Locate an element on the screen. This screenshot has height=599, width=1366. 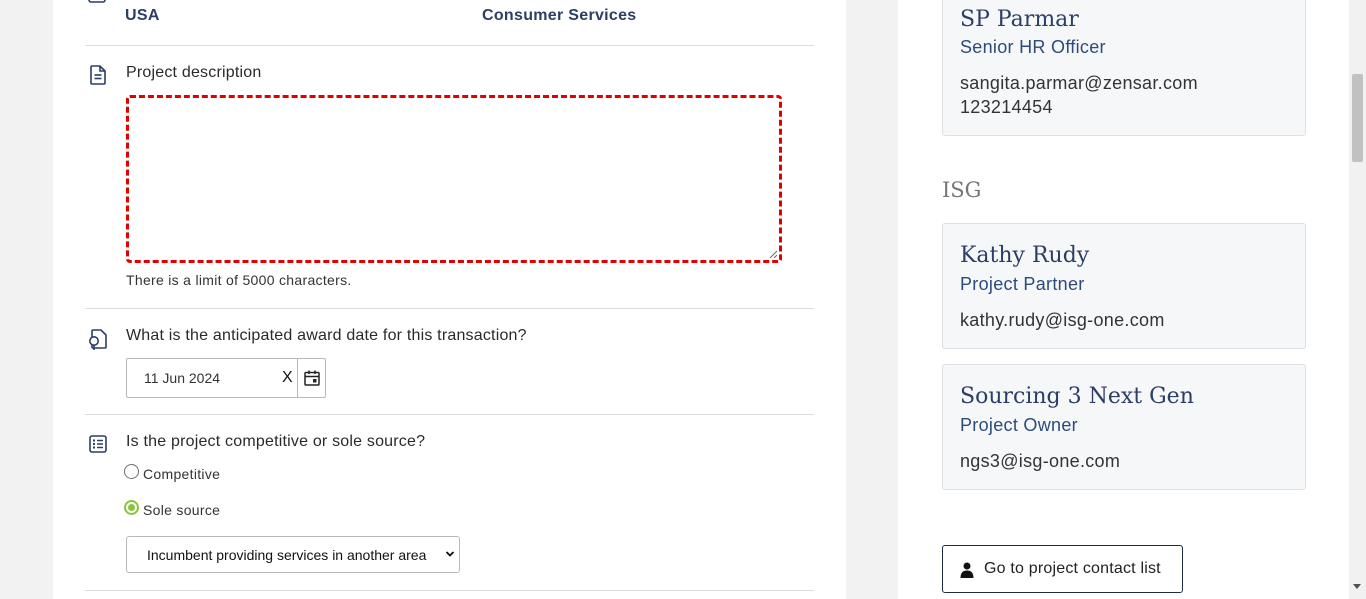
contact-name: Sourcing 3 Next Gen is located at coordinates (1077, 396).